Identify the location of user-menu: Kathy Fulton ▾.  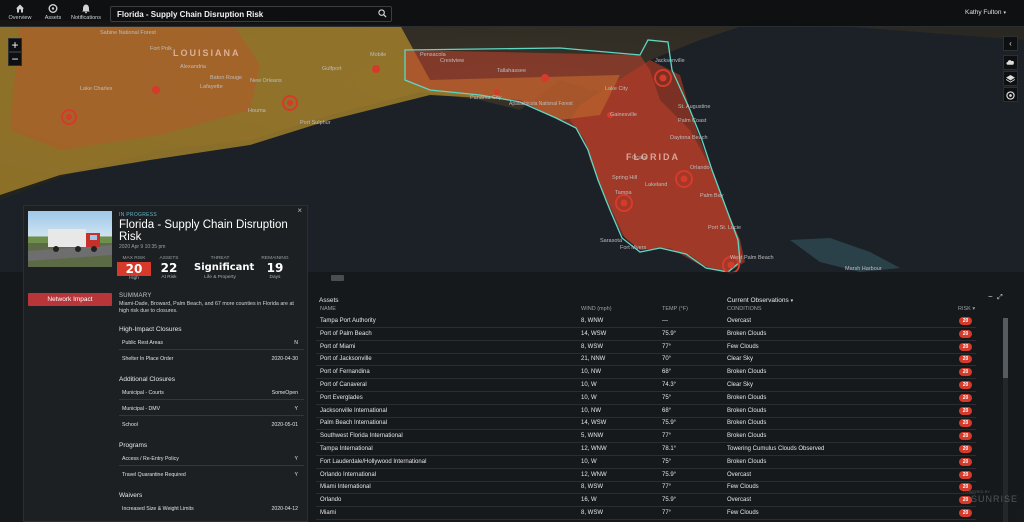
(985, 12).